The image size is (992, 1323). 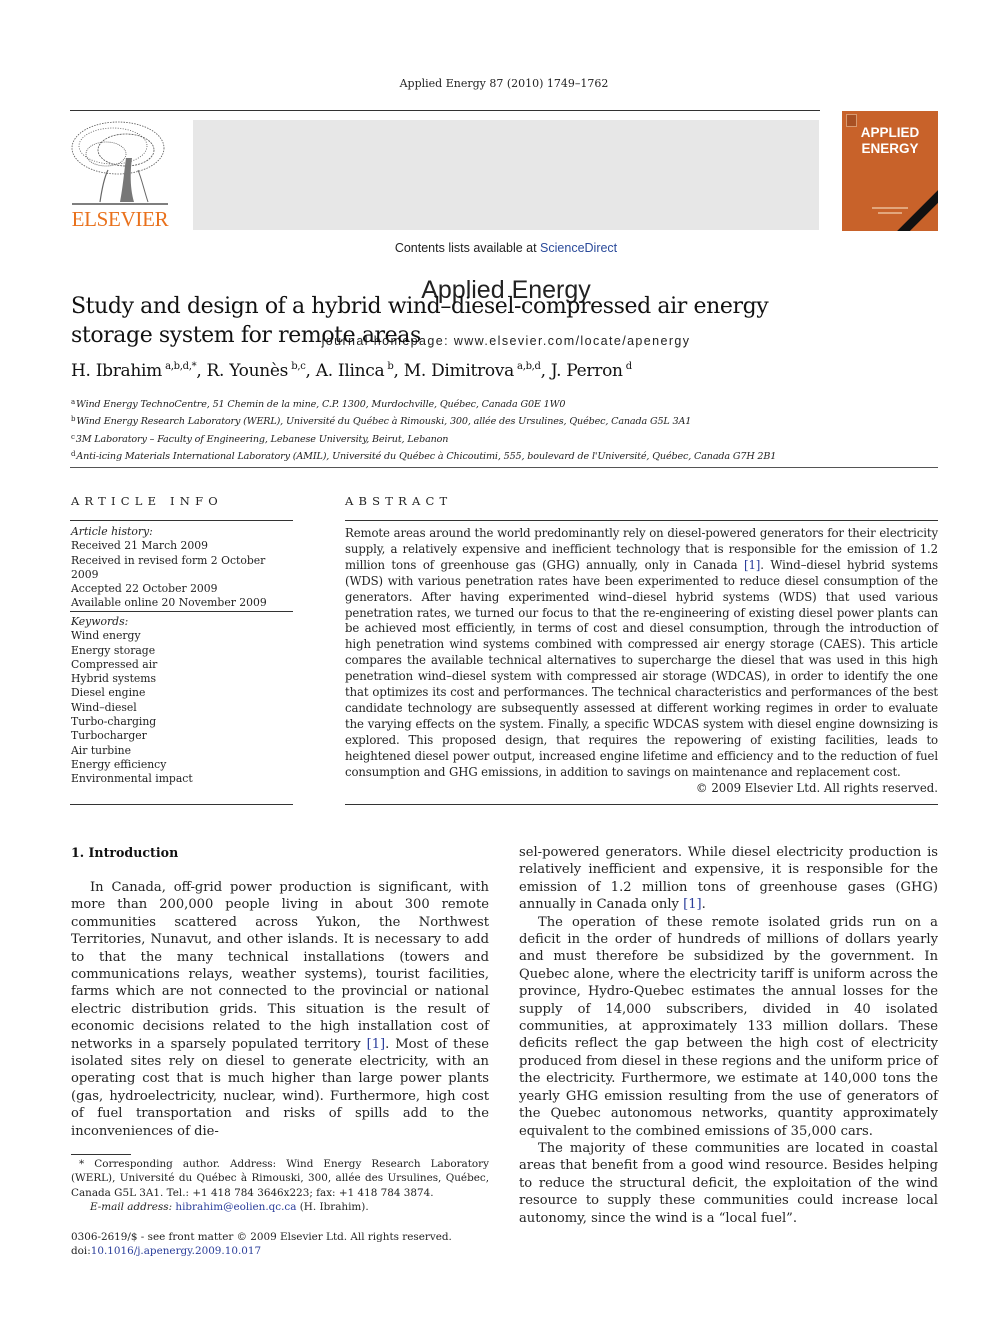 What do you see at coordinates (113, 650) in the screenshot?
I see `keyword: Energy storage` at bounding box center [113, 650].